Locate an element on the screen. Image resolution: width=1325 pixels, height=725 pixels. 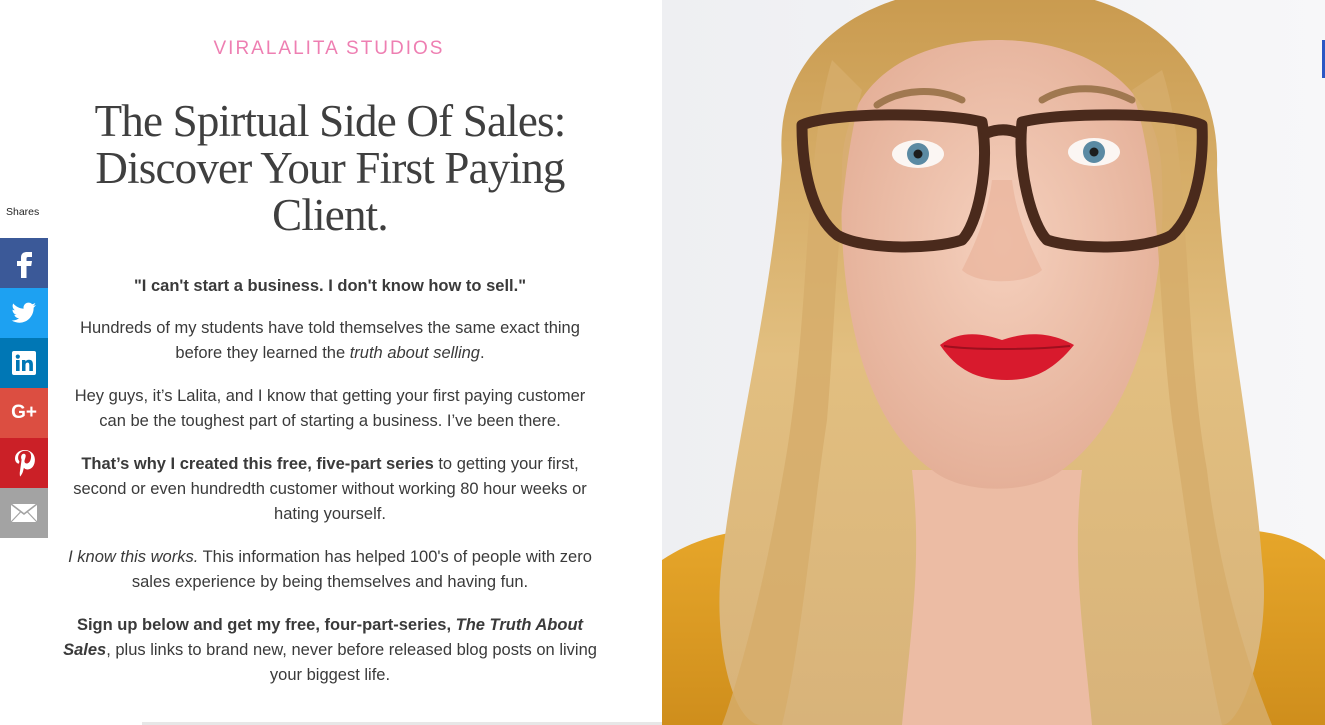
pinterest-icon is located at coordinates (25, 463).